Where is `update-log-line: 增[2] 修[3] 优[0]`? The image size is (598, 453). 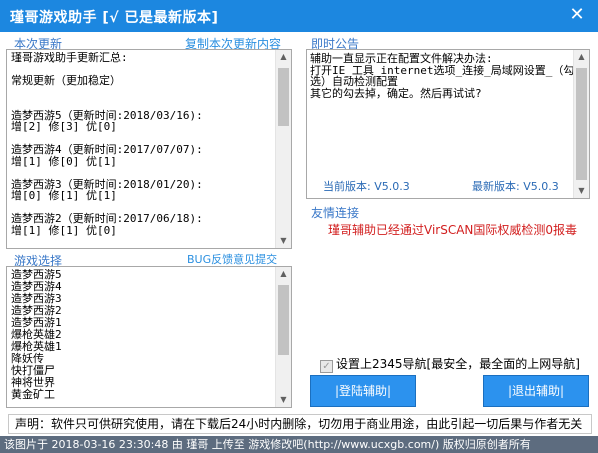
update-log-line: 增[2] 修[3] 优[0] is located at coordinates (64, 126).